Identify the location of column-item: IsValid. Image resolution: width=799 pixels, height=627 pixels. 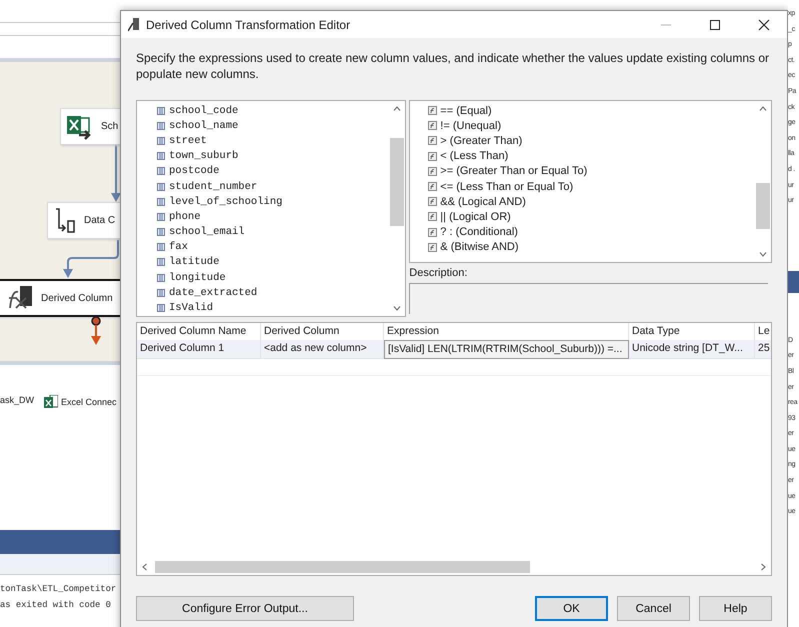
(191, 308).